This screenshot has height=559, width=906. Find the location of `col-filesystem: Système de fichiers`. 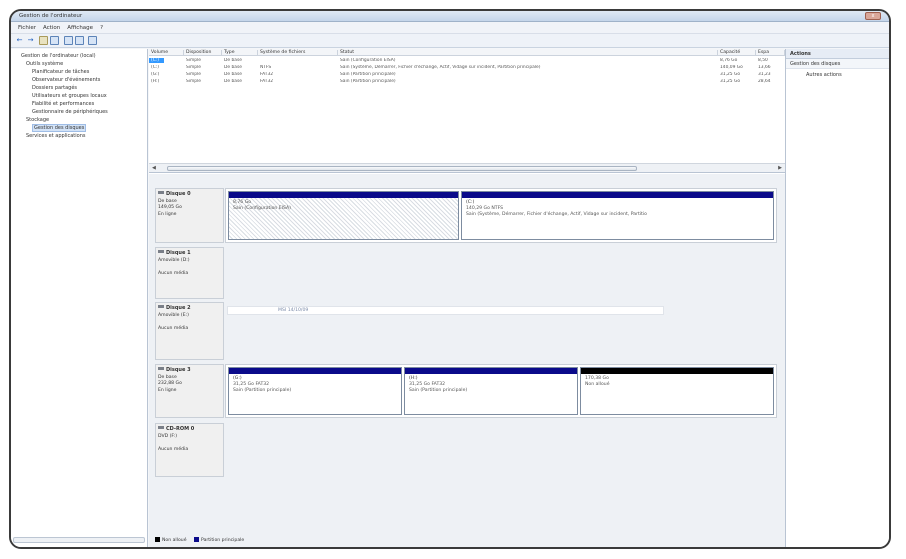

col-filesystem: Système de fichiers is located at coordinates (298, 53).